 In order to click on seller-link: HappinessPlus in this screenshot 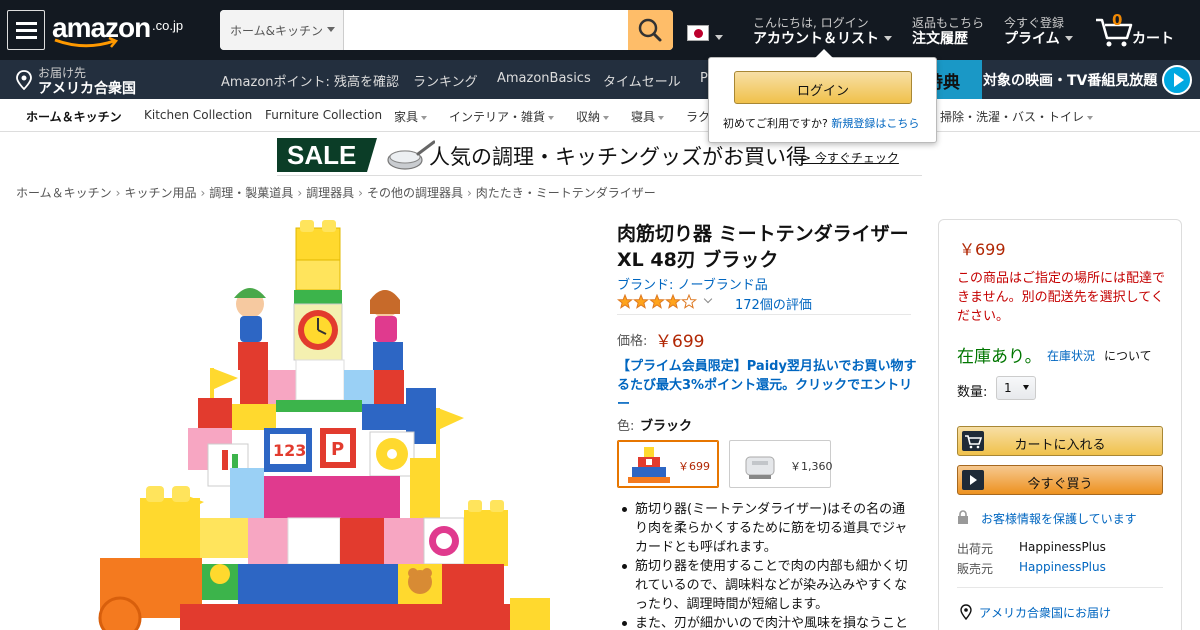, I will do `click(1062, 567)`.